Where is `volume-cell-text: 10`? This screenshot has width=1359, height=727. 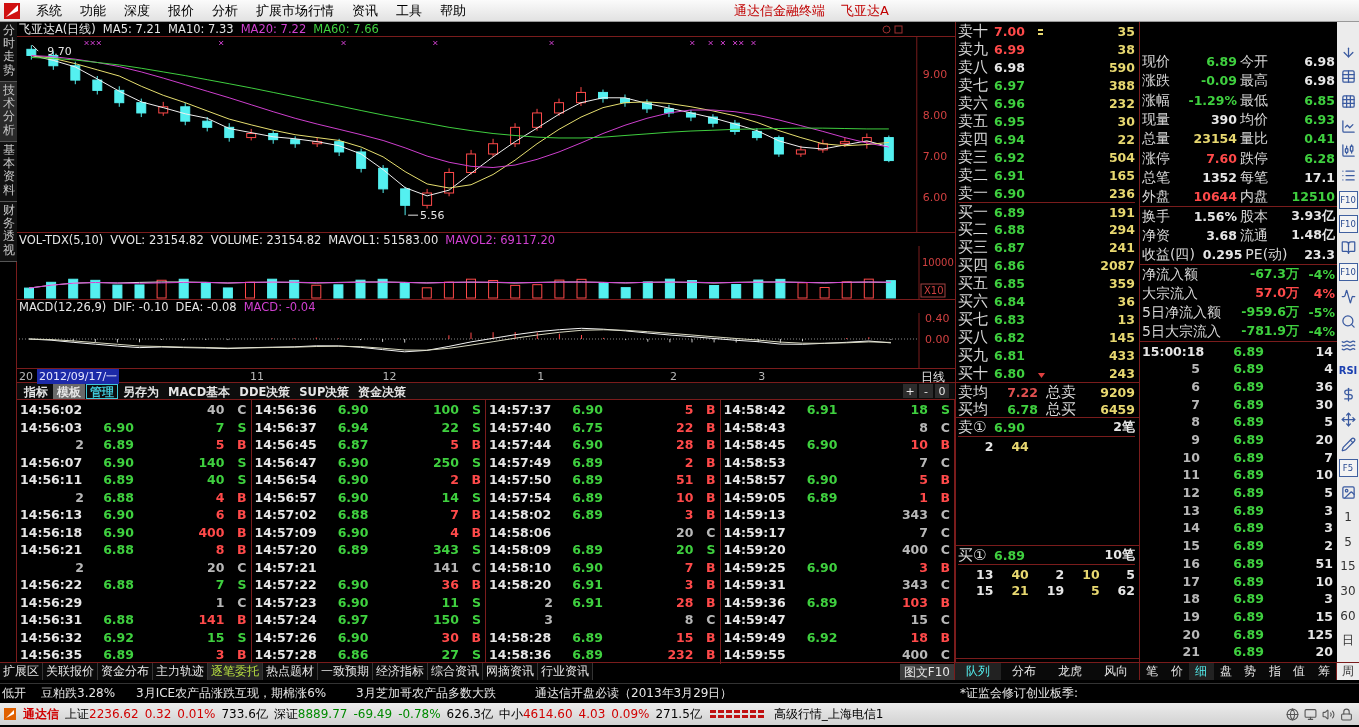
volume-cell-text: 10 is located at coordinates (918, 445).